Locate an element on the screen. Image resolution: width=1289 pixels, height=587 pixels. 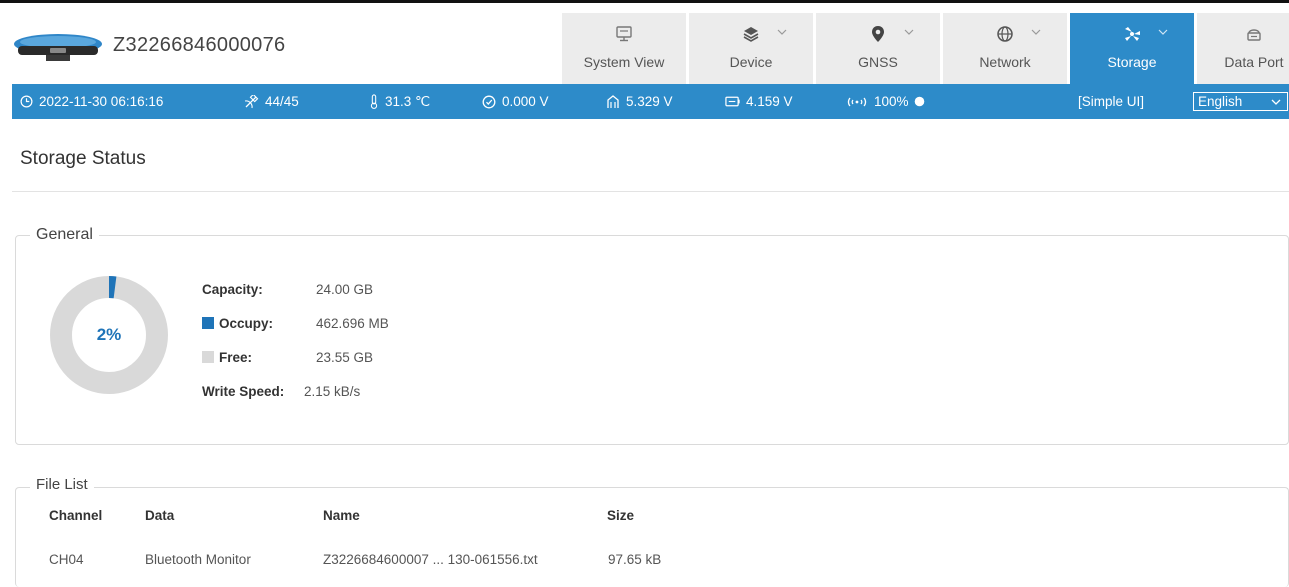
status-dot-icon is located at coordinates (919, 101).